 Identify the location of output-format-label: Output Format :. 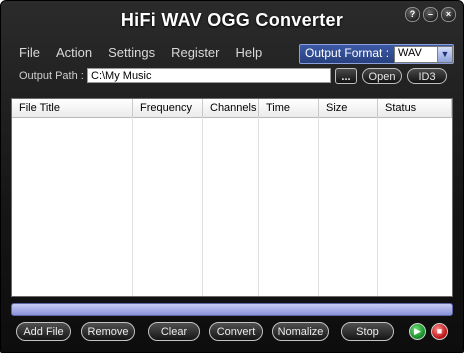
(347, 53).